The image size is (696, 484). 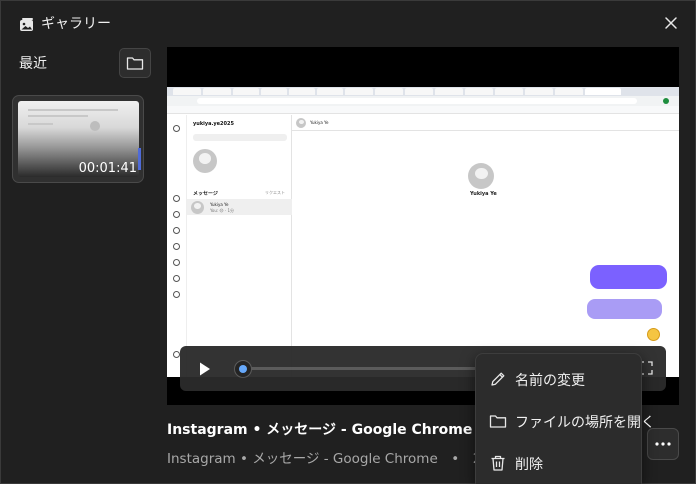 I want to click on gallery-app-icon, so click(x=27, y=25).